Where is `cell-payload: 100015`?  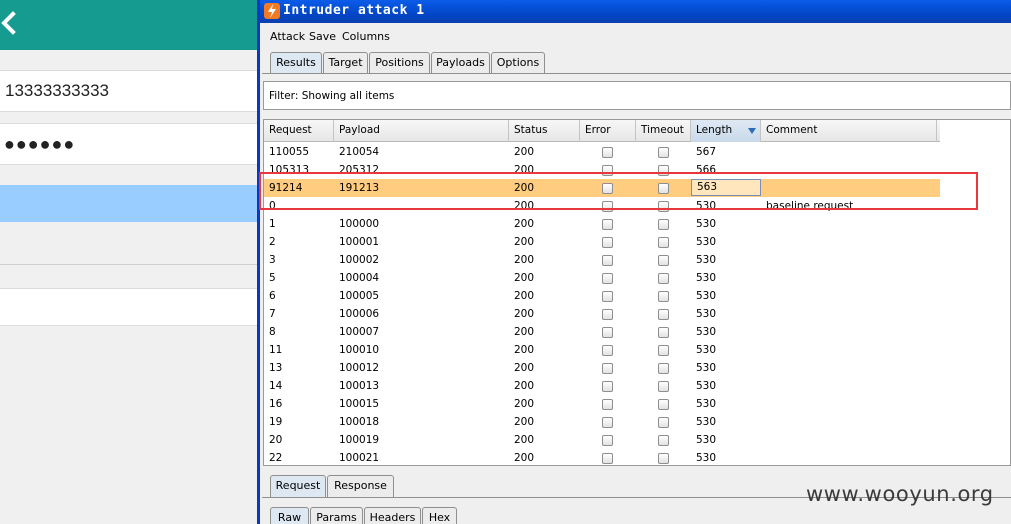
cell-payload: 100015 is located at coordinates (359, 404).